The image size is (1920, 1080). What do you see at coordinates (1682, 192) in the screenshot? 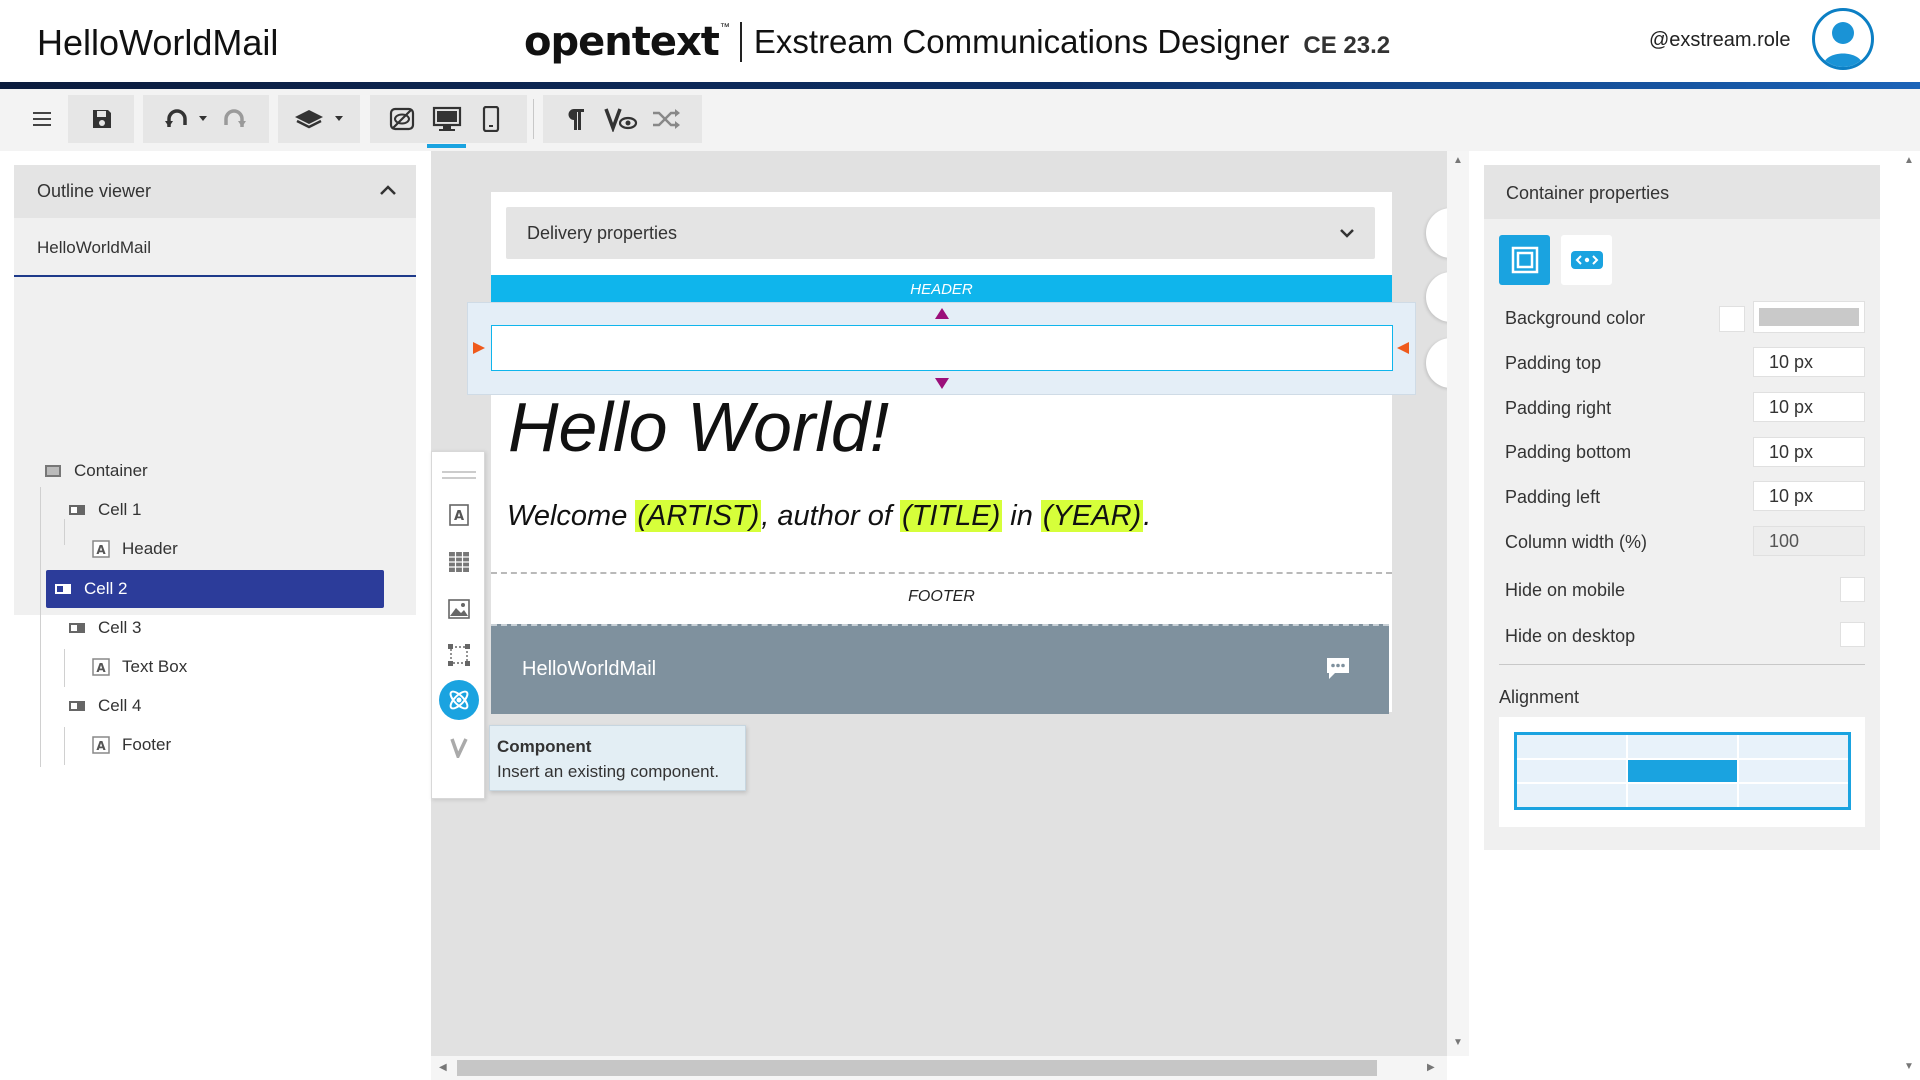
I see `properties-header: Container properties` at bounding box center [1682, 192].